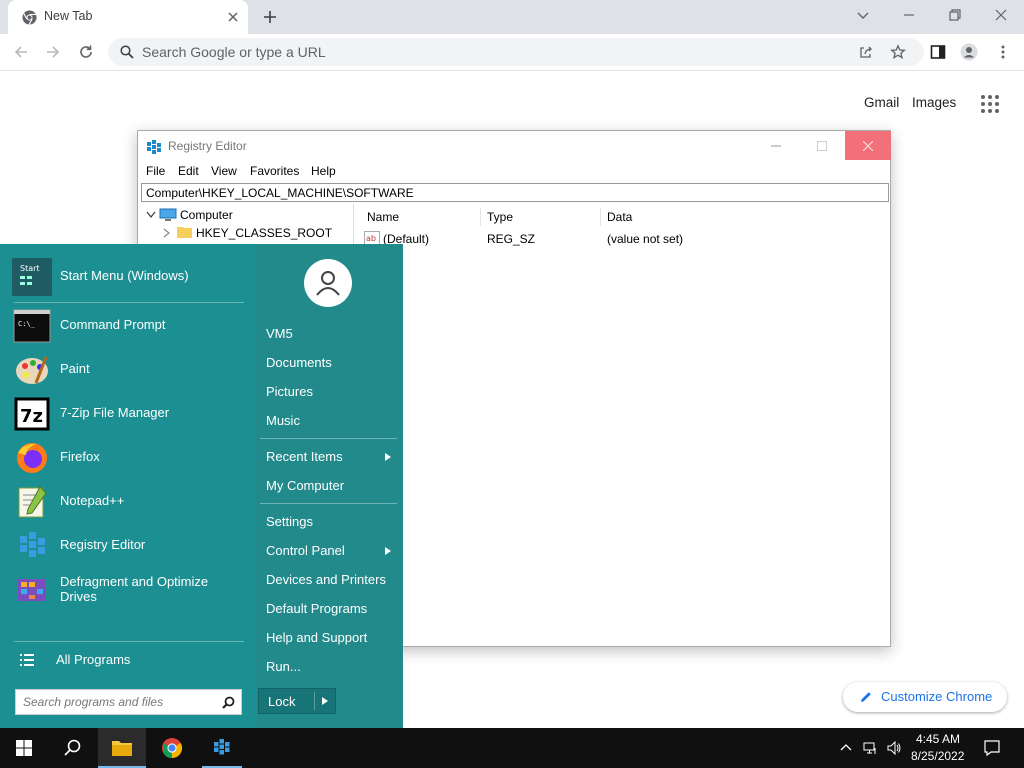 The height and width of the screenshot is (768, 1024). What do you see at coordinates (222, 748) in the screenshot?
I see `taskbar-registry-editor` at bounding box center [222, 748].